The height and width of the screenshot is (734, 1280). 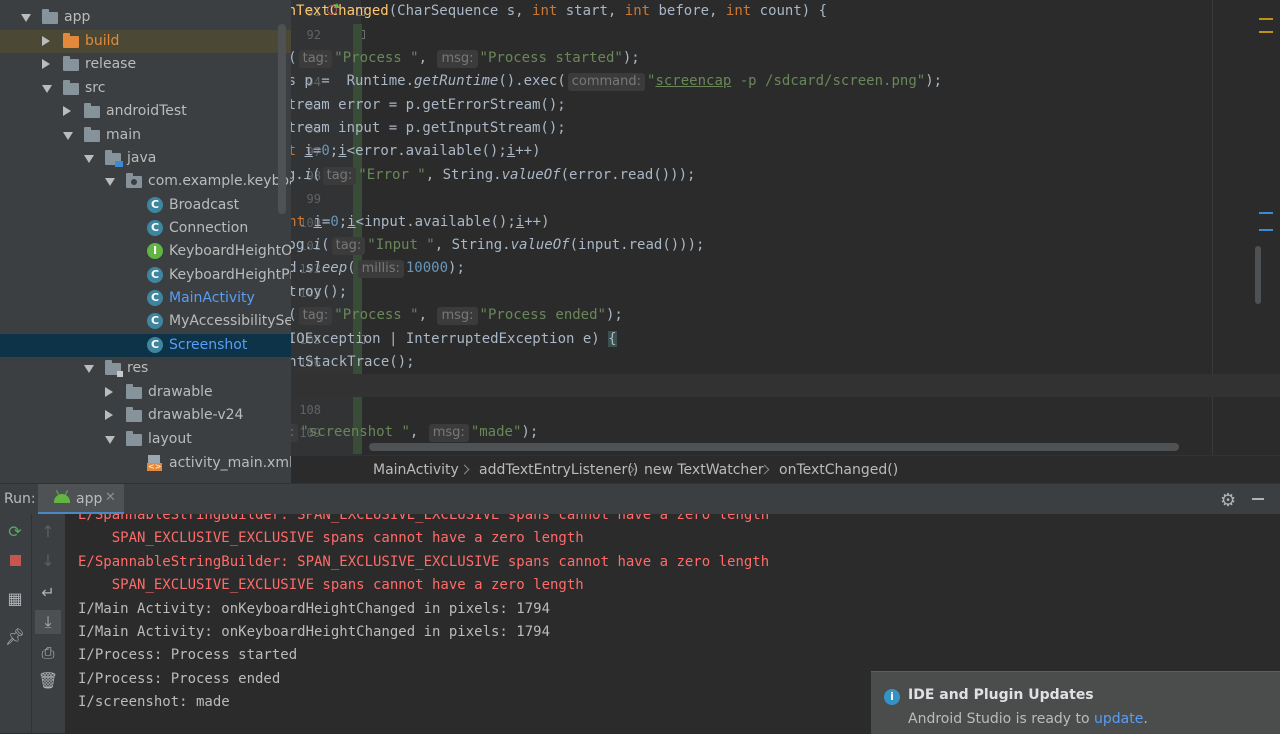 I want to click on tree-item: res, so click(x=145, y=368).